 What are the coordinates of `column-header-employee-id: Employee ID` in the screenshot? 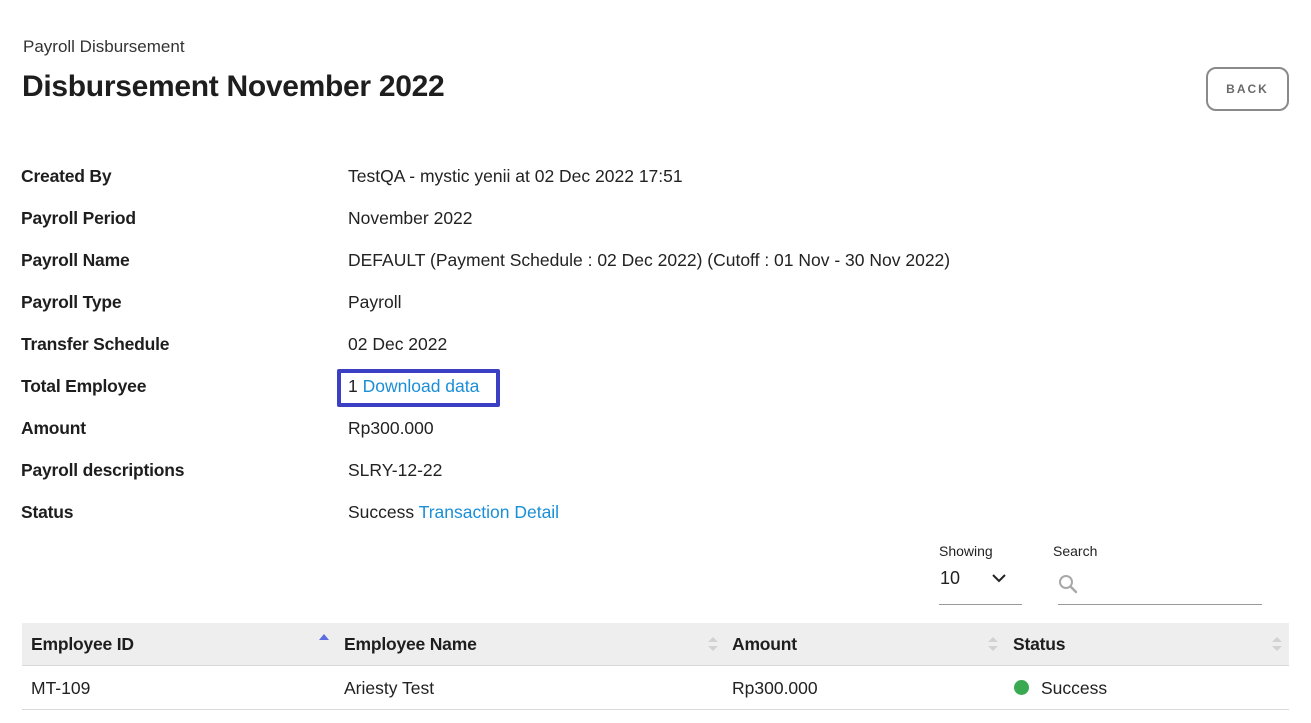 It's located at (82, 644).